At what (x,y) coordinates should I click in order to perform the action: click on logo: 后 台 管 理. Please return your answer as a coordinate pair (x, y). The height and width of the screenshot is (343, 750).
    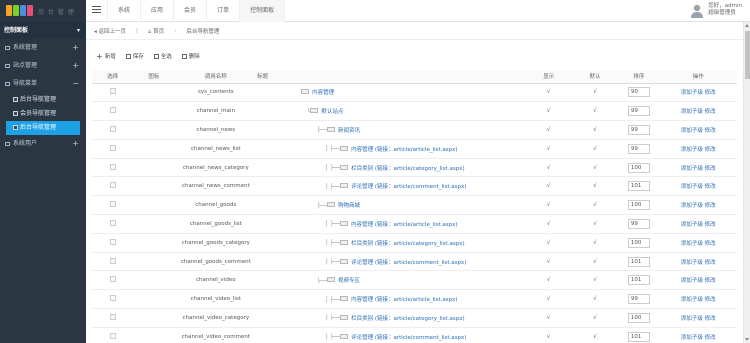
    Looking at the image, I should click on (43, 11).